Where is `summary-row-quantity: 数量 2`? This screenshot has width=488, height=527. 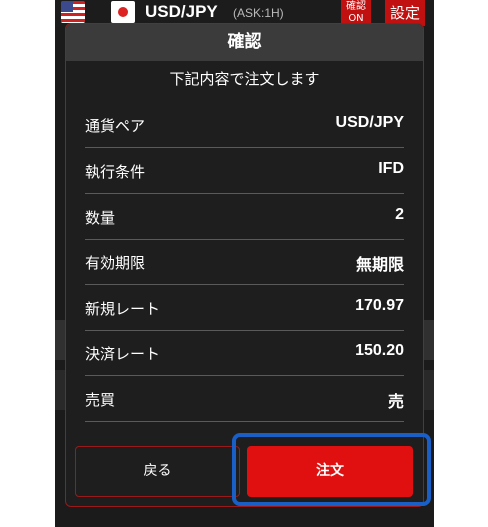 summary-row-quantity: 数量 2 is located at coordinates (244, 217).